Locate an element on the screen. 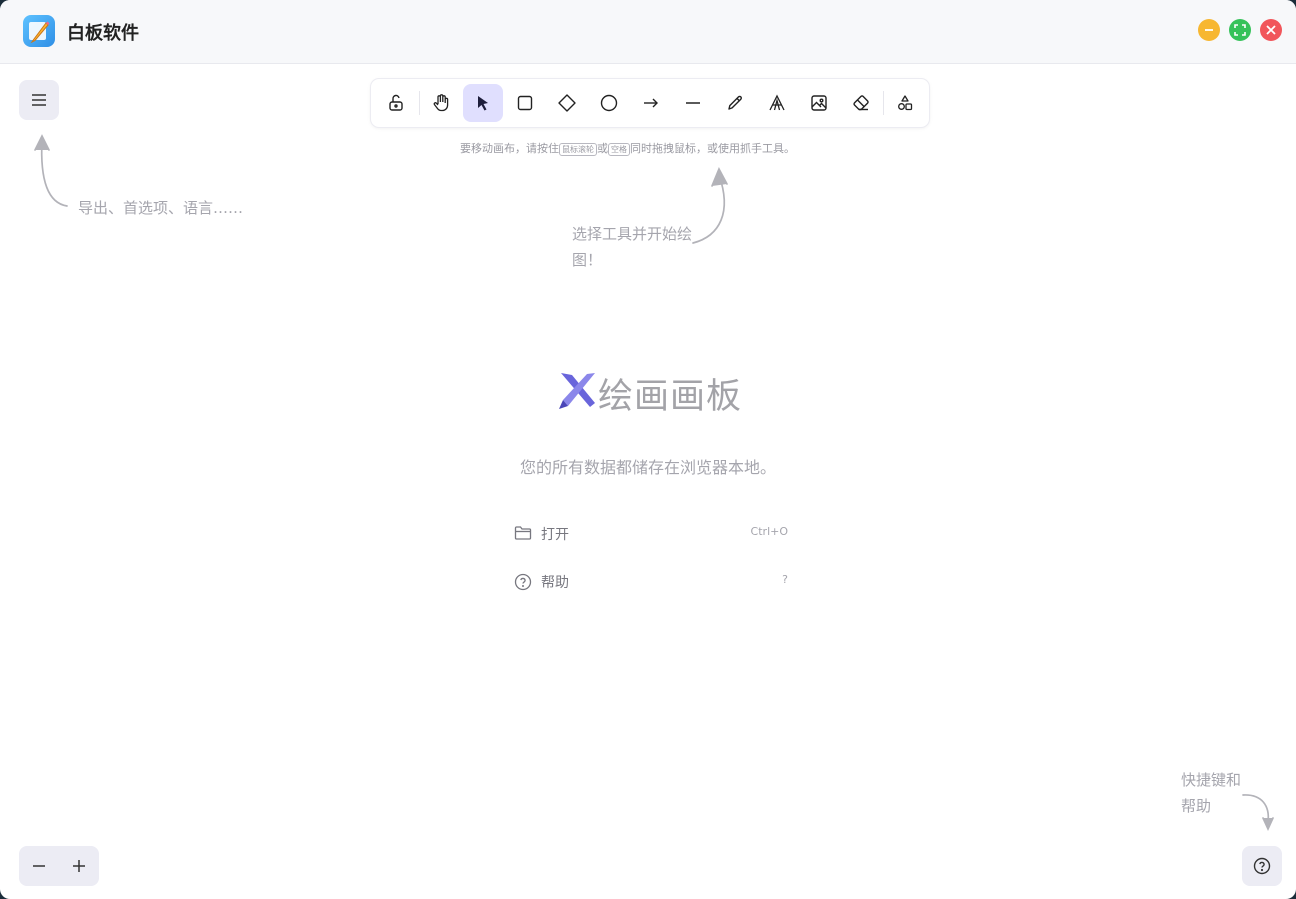  zoom-controls is located at coordinates (59, 866).